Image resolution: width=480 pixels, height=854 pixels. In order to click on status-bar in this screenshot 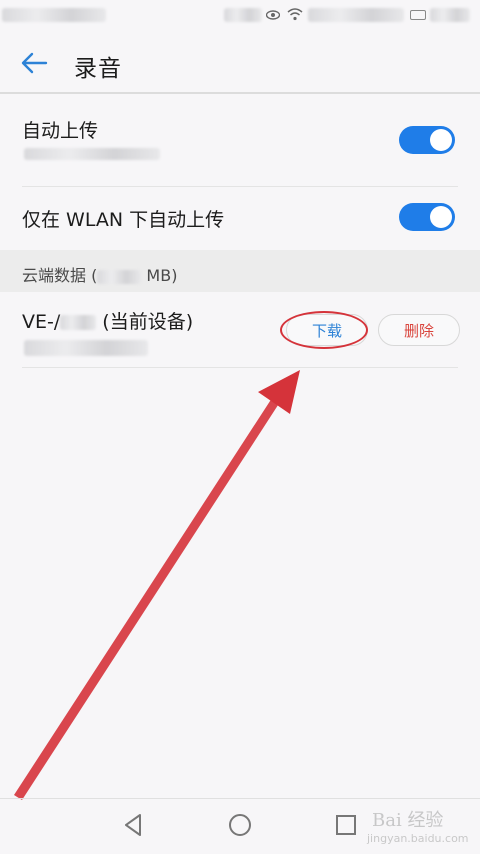, I will do `click(240, 17)`.